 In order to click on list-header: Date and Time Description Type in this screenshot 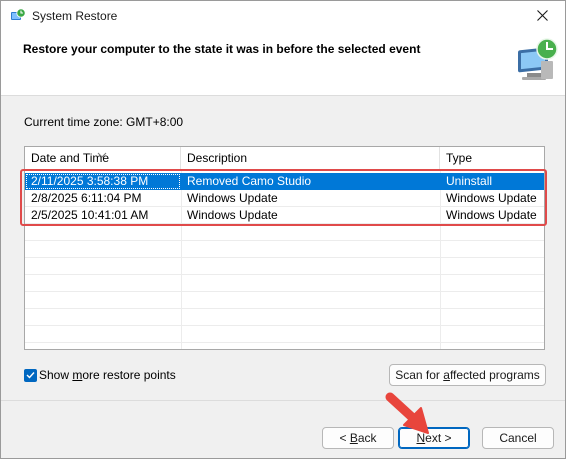, I will do `click(284, 158)`.